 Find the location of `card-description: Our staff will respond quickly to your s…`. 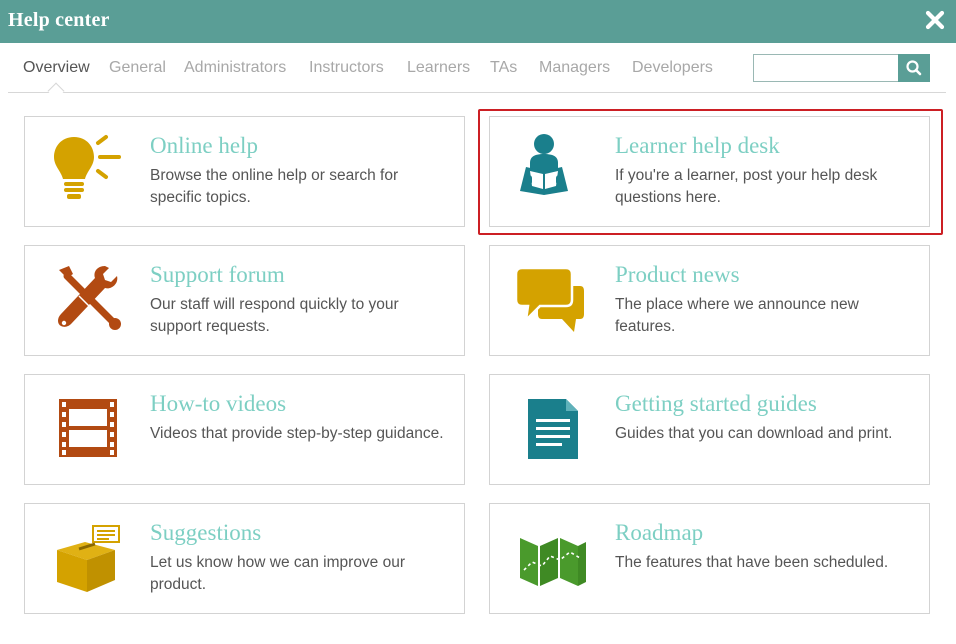

card-description: Our staff will respond quickly to your s… is located at coordinates (274, 315).